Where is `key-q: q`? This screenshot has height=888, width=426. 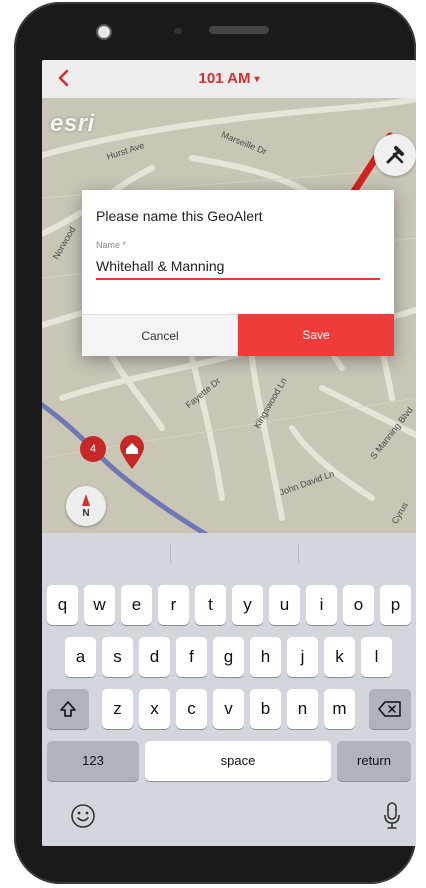 key-q: q is located at coordinates (62, 605).